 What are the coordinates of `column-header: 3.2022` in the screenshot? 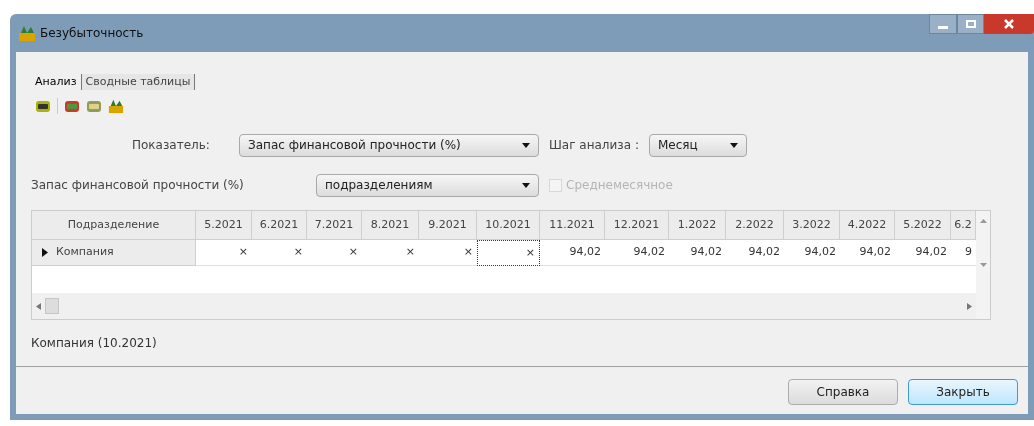 It's located at (812, 225).